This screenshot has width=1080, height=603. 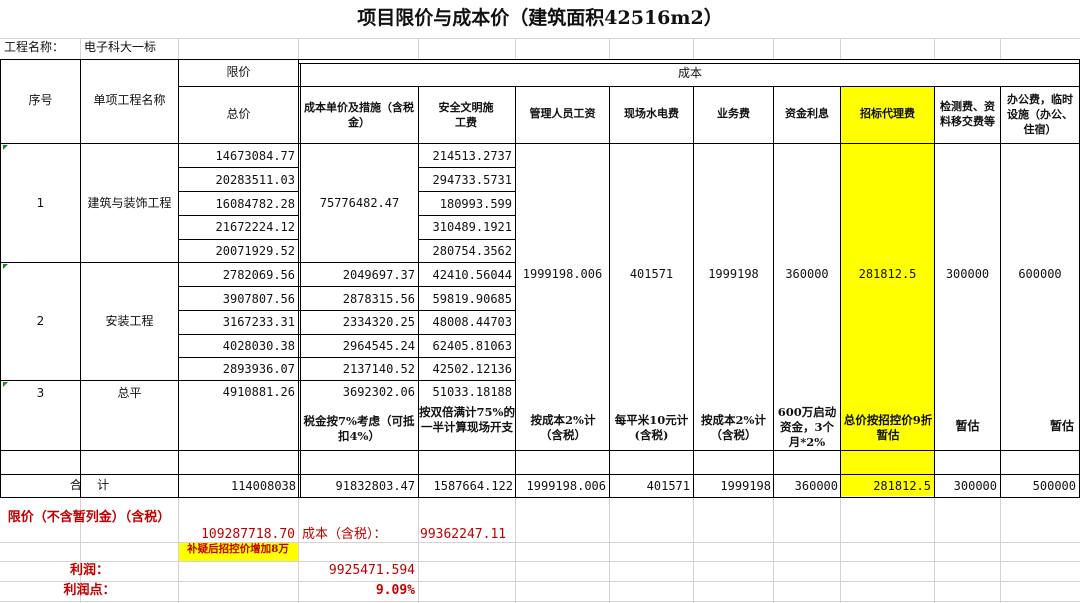 What do you see at coordinates (733, 274) in the screenshot?
I see `business-value: 1999198` at bounding box center [733, 274].